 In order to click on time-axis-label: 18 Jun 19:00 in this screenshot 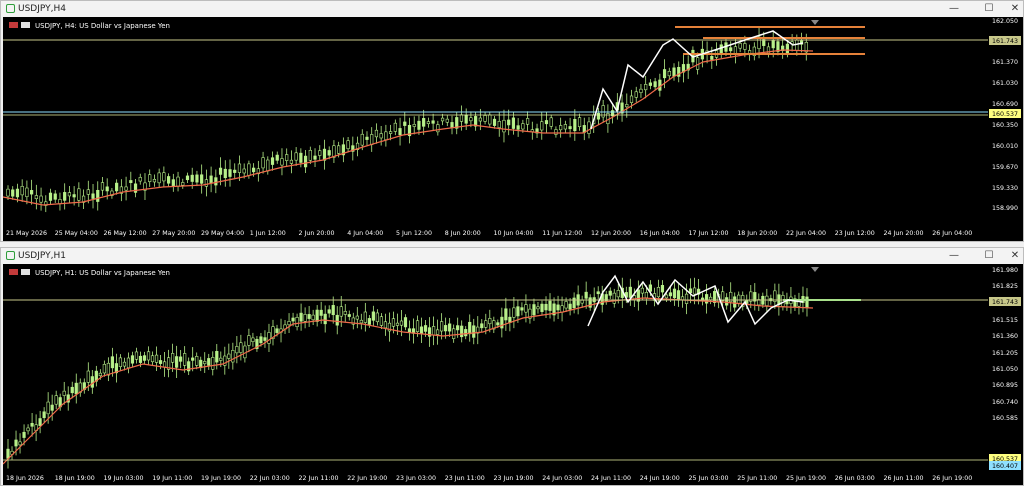, I will do `click(75, 478)`.